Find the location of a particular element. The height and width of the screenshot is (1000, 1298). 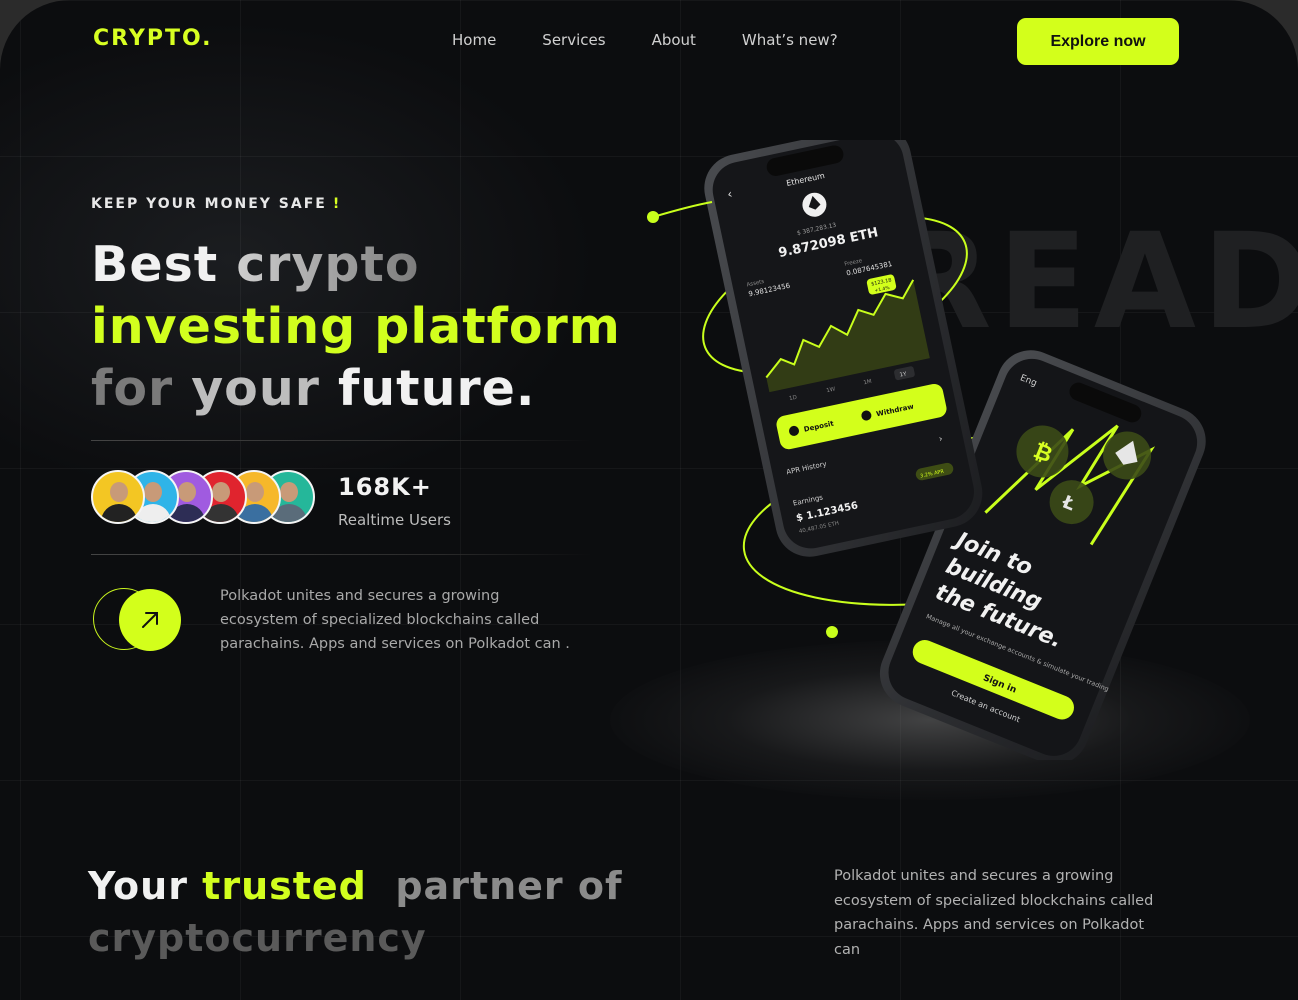

section2-title: Your trusted partner of cryptocurrency is located at coordinates (355, 912).